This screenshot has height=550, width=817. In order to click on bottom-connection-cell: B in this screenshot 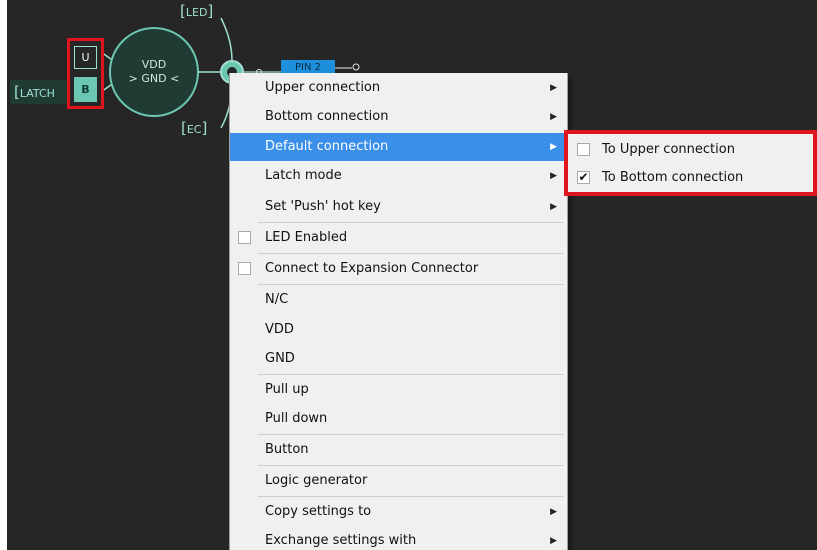, I will do `click(85, 89)`.